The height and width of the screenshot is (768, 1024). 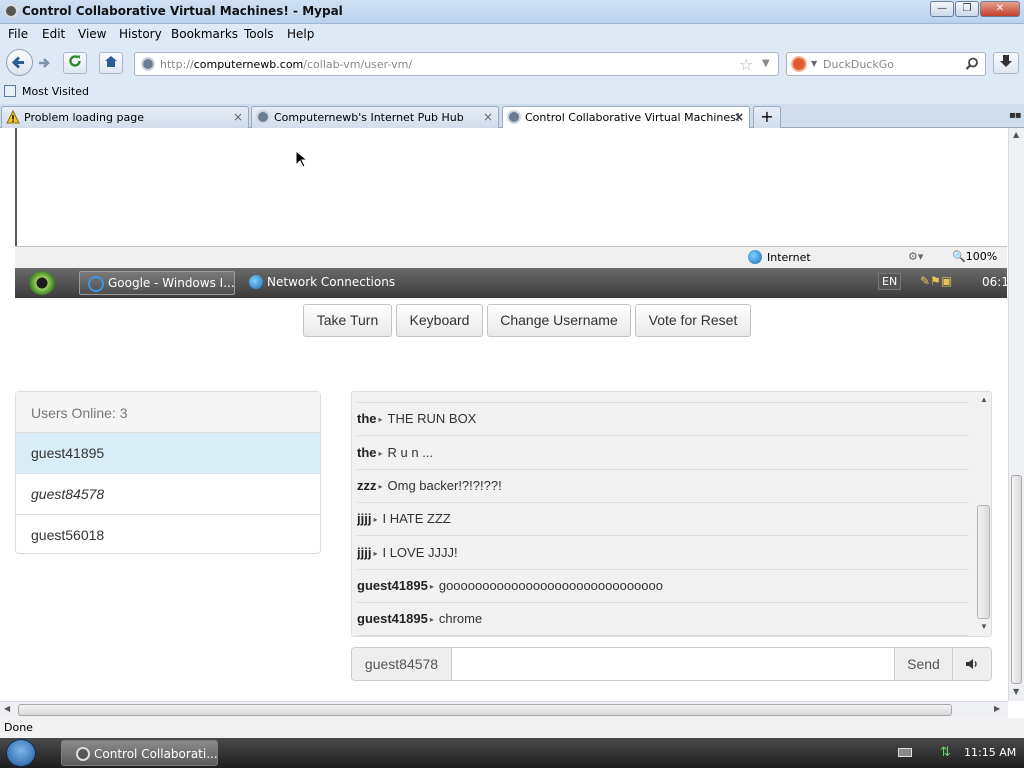 I want to click on user-list-item: guest56018, so click(x=168, y=535).